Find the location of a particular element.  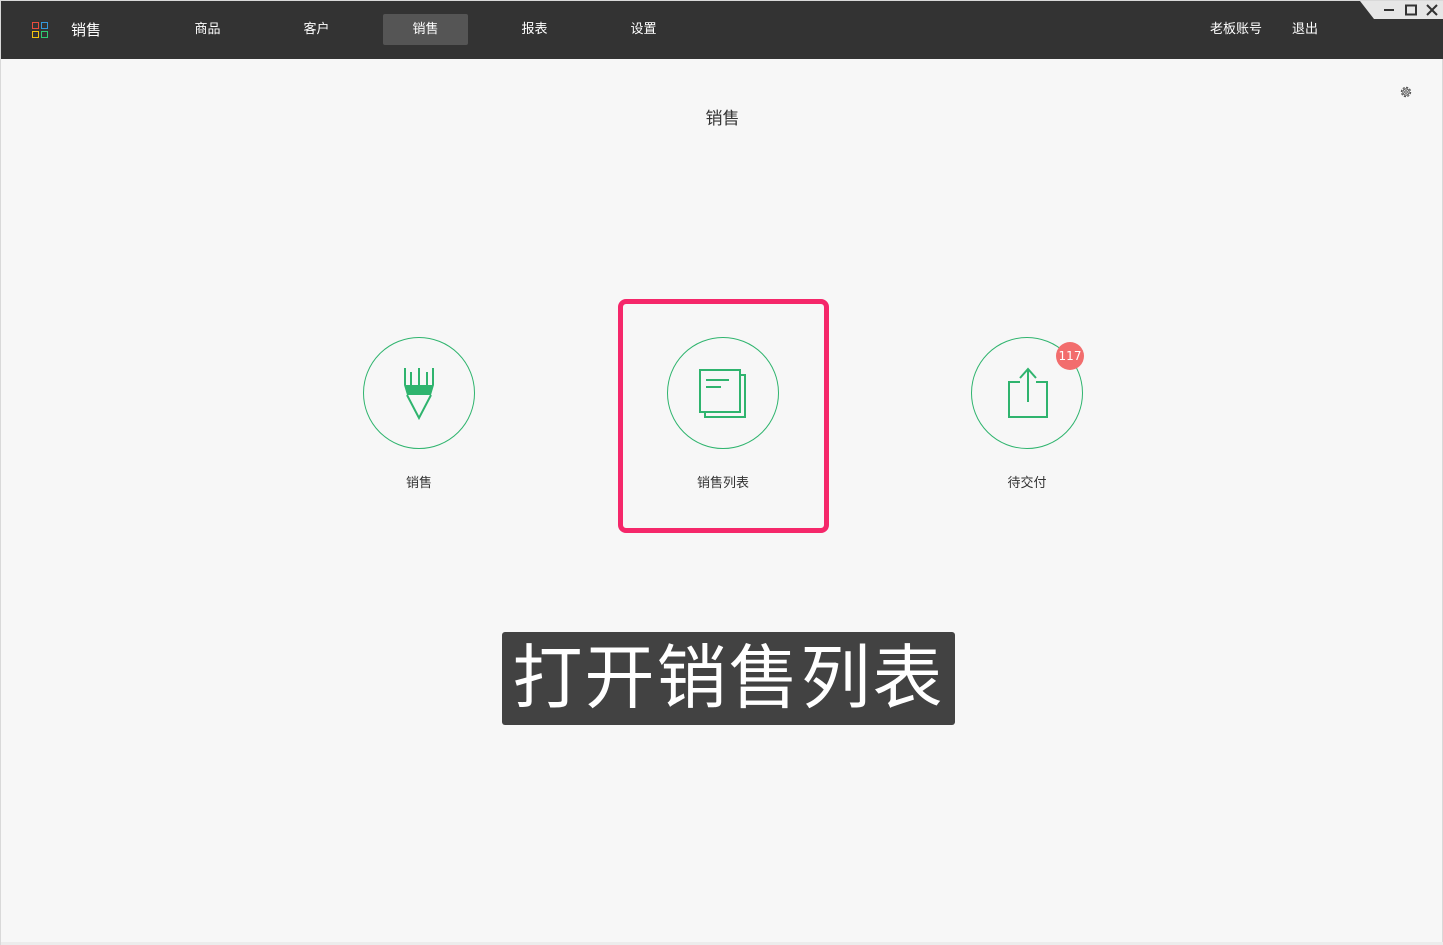

boss-account-link: 老板账号 is located at coordinates (1236, 30).